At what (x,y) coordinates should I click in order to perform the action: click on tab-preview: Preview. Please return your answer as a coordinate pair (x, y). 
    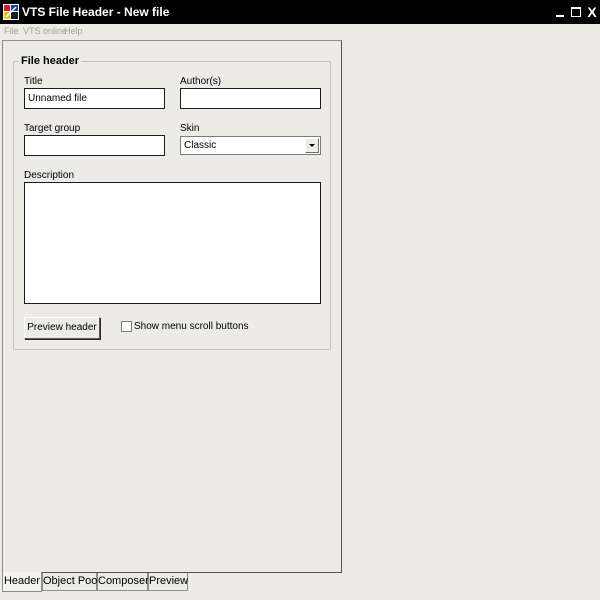
    Looking at the image, I should click on (168, 582).